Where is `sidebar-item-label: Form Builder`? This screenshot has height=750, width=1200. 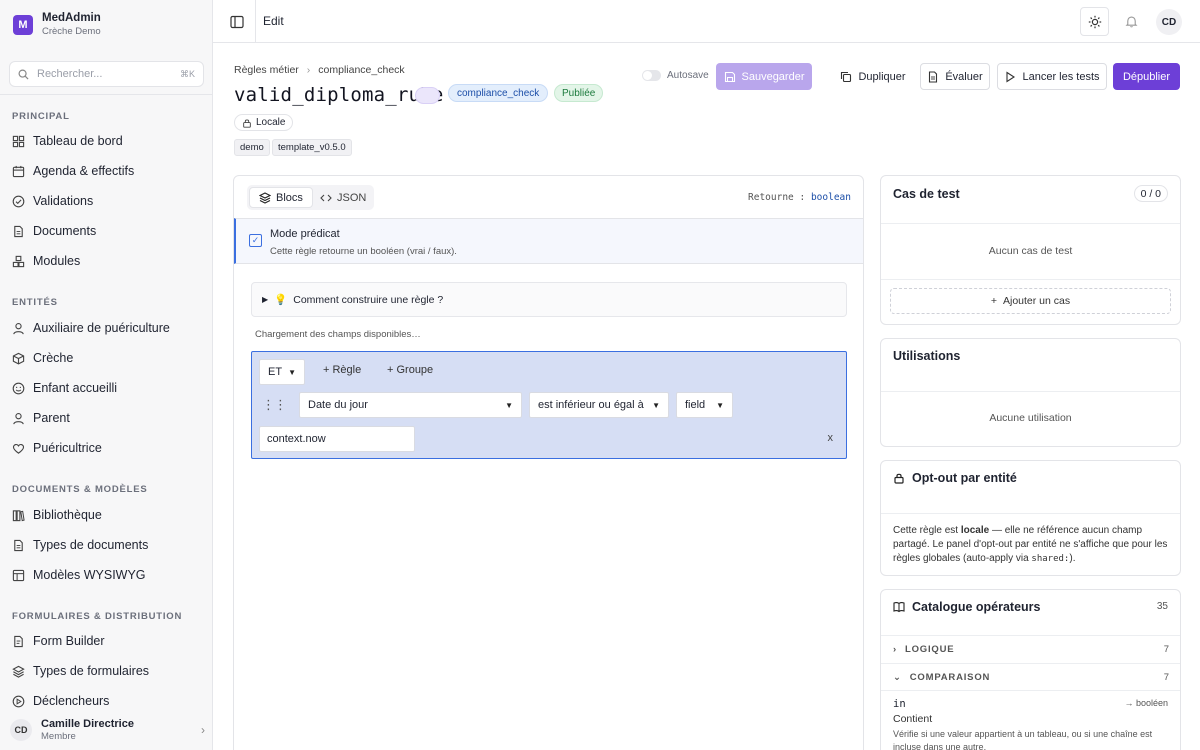 sidebar-item-label: Form Builder is located at coordinates (69, 641).